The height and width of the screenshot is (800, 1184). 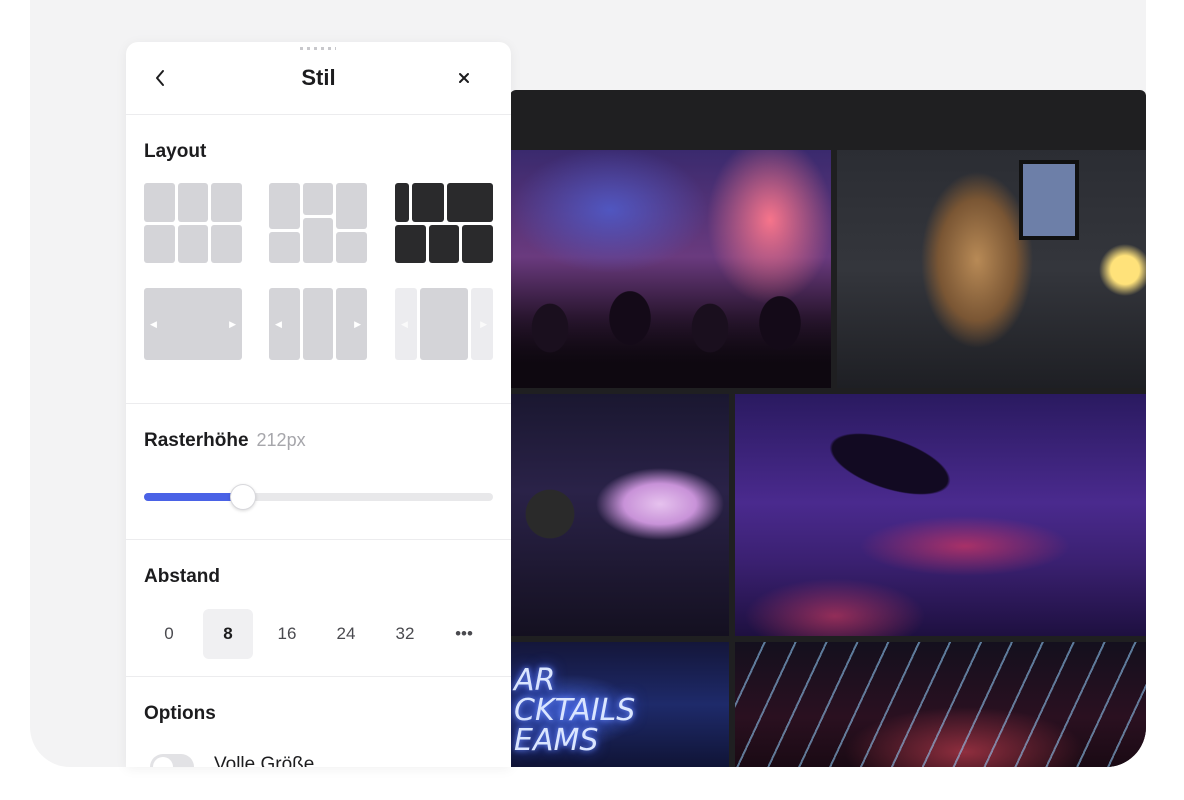 I want to click on full-size-toggle, so click(x=172, y=760).